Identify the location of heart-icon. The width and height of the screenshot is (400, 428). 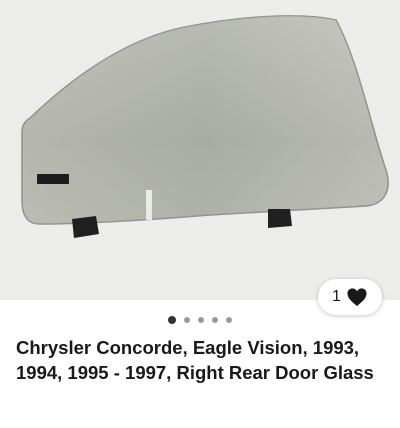
(357, 297).